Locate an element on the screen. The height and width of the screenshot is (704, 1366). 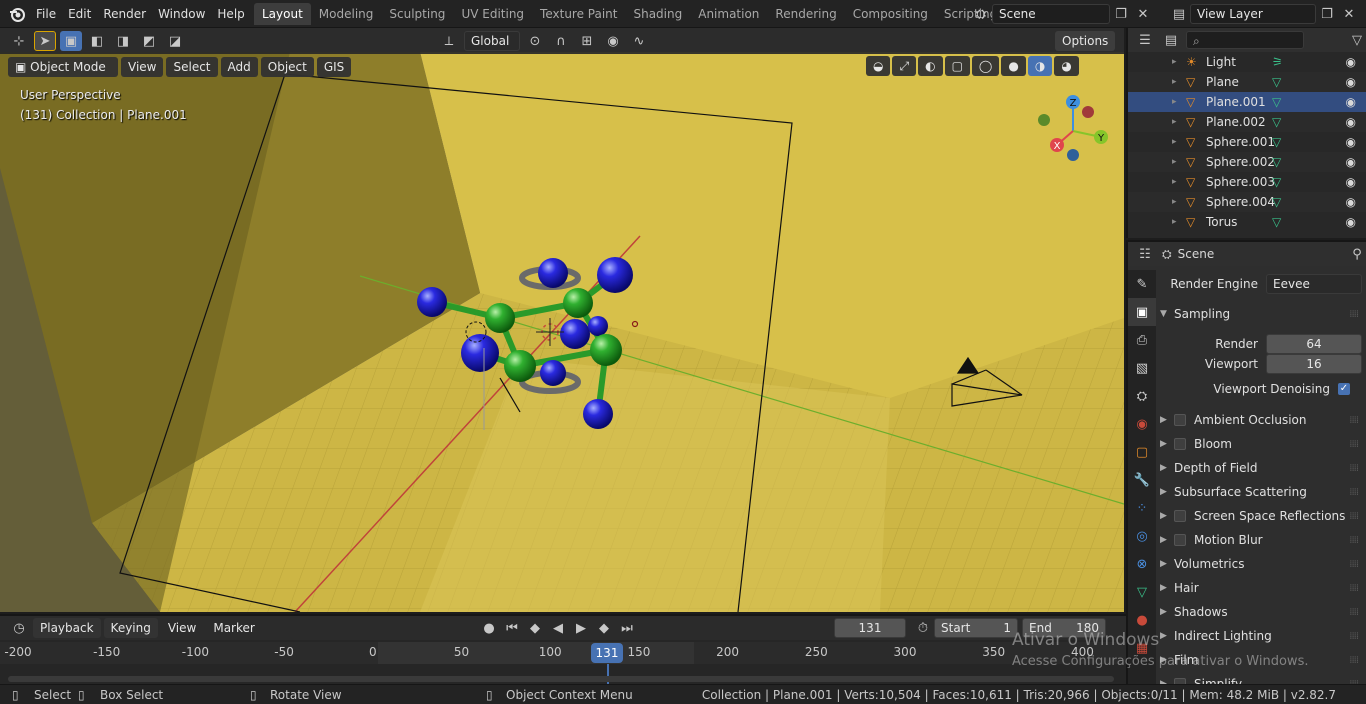
tool-tab-icon: ✎ is located at coordinates (1142, 284).